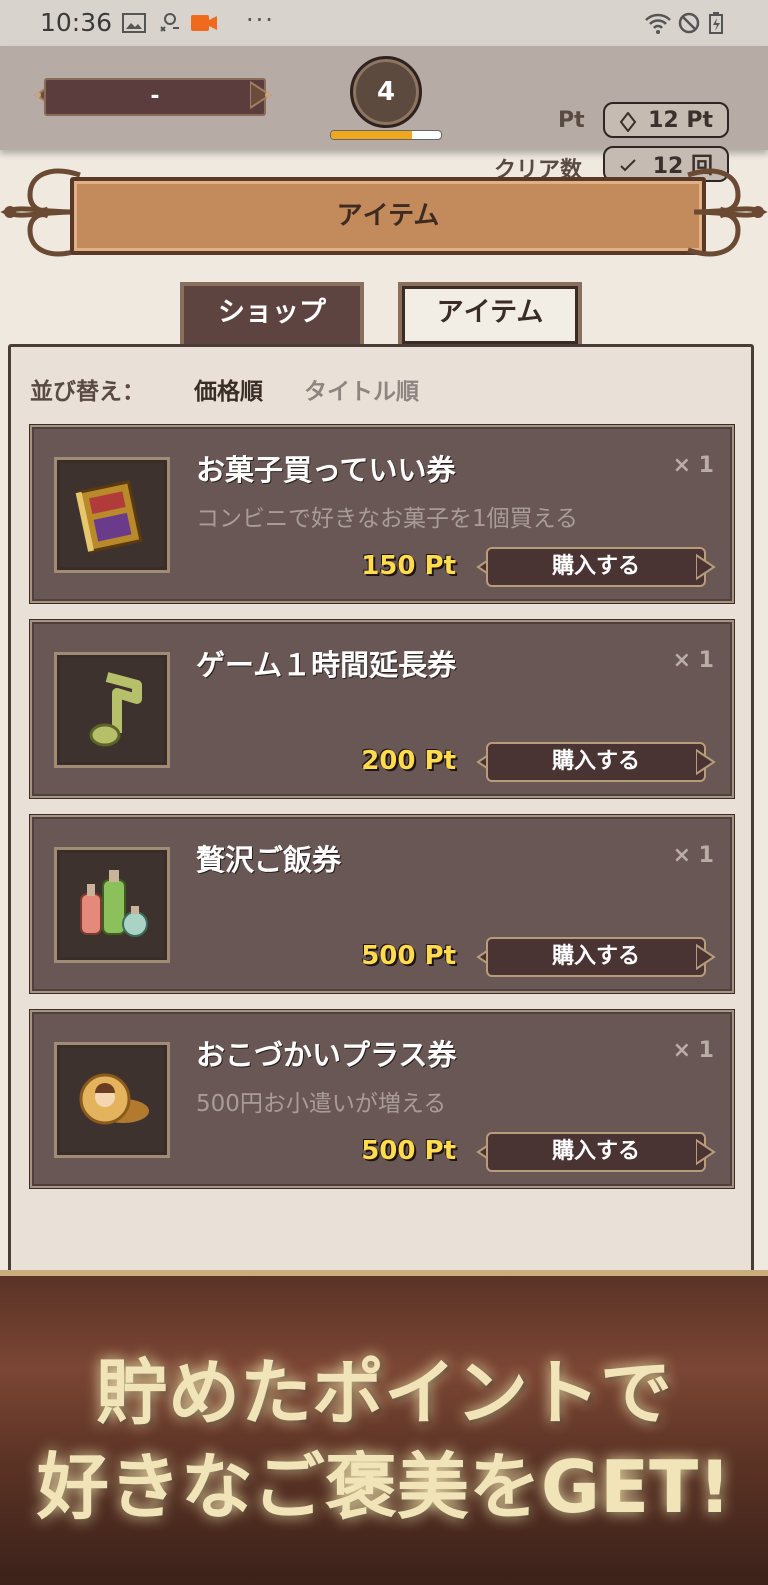 This screenshot has width=768, height=1585. What do you see at coordinates (260, 20) in the screenshot?
I see `more-notifications: ···` at bounding box center [260, 20].